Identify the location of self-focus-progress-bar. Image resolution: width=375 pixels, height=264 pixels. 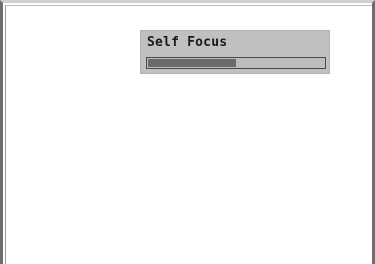
(236, 63).